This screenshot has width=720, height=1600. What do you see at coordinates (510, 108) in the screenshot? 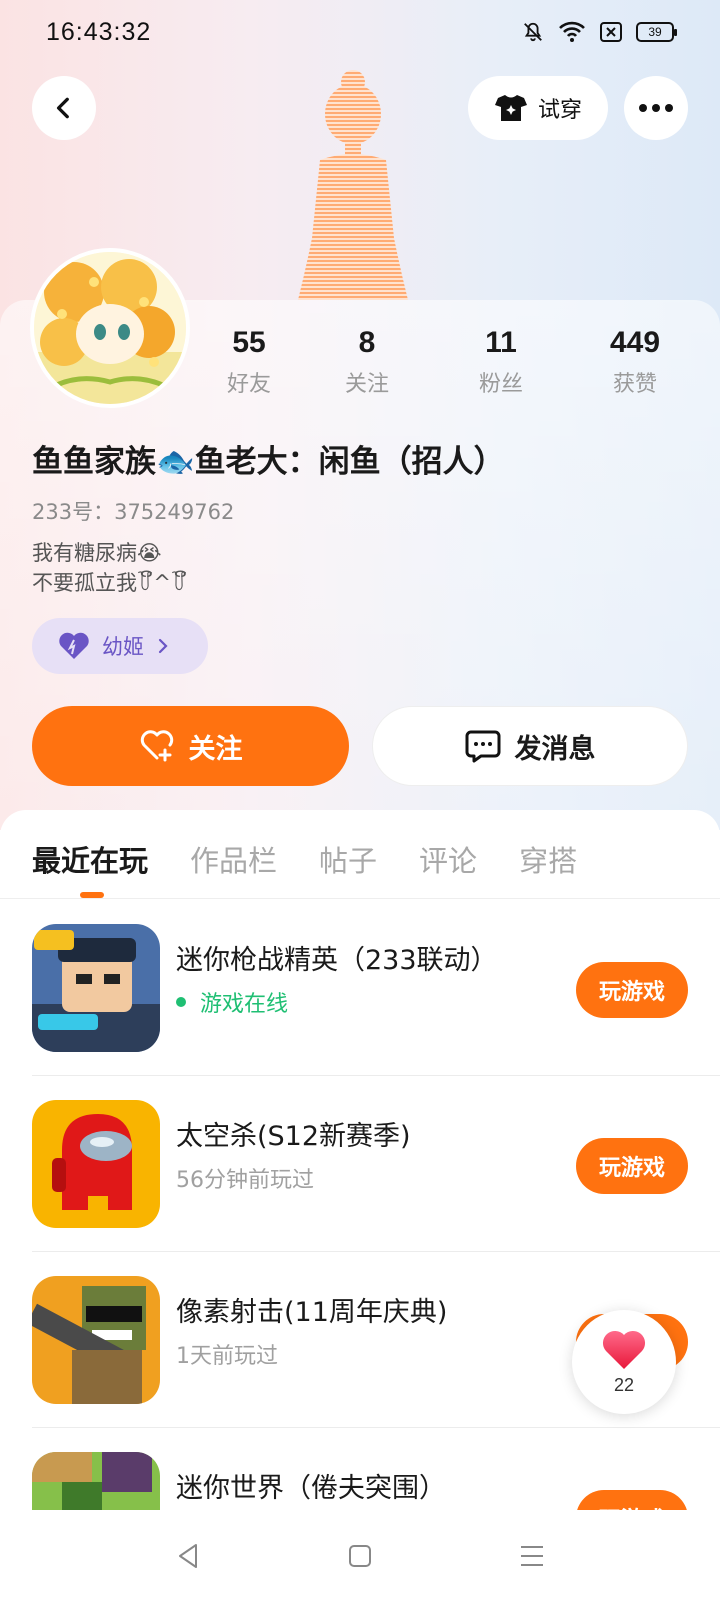
I see `tshirt-icon` at bounding box center [510, 108].